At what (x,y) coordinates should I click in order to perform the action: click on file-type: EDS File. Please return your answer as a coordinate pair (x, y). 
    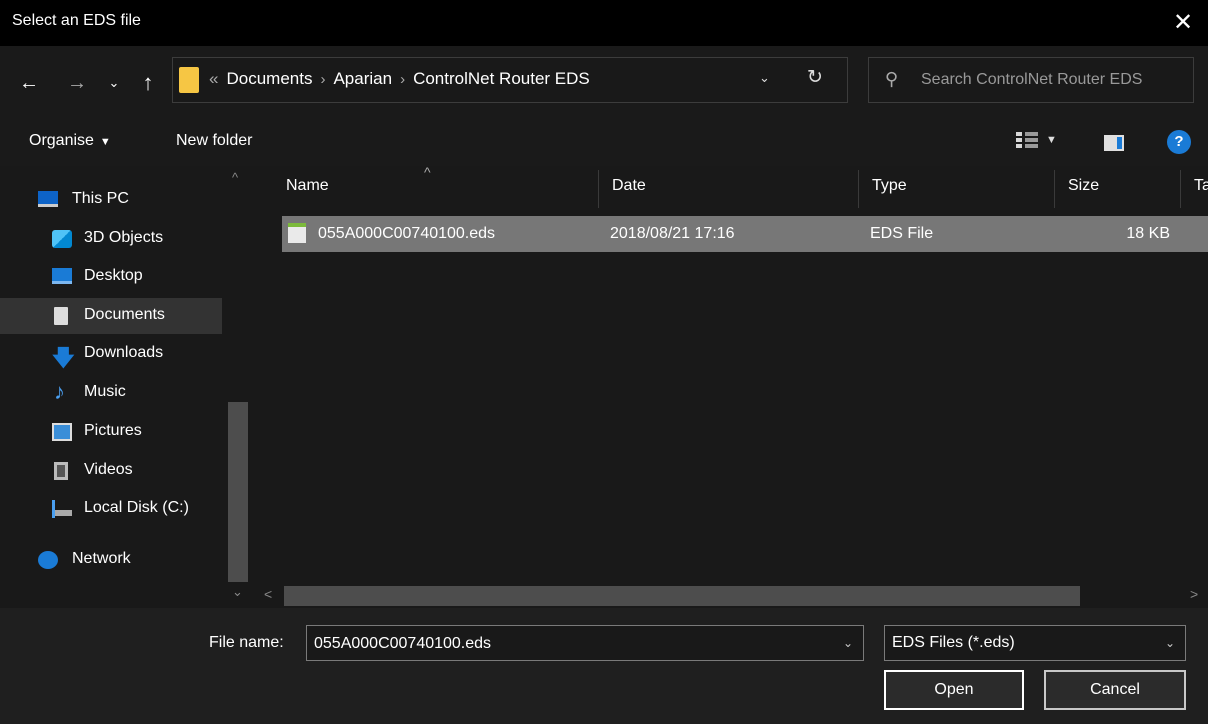
    Looking at the image, I should click on (902, 233).